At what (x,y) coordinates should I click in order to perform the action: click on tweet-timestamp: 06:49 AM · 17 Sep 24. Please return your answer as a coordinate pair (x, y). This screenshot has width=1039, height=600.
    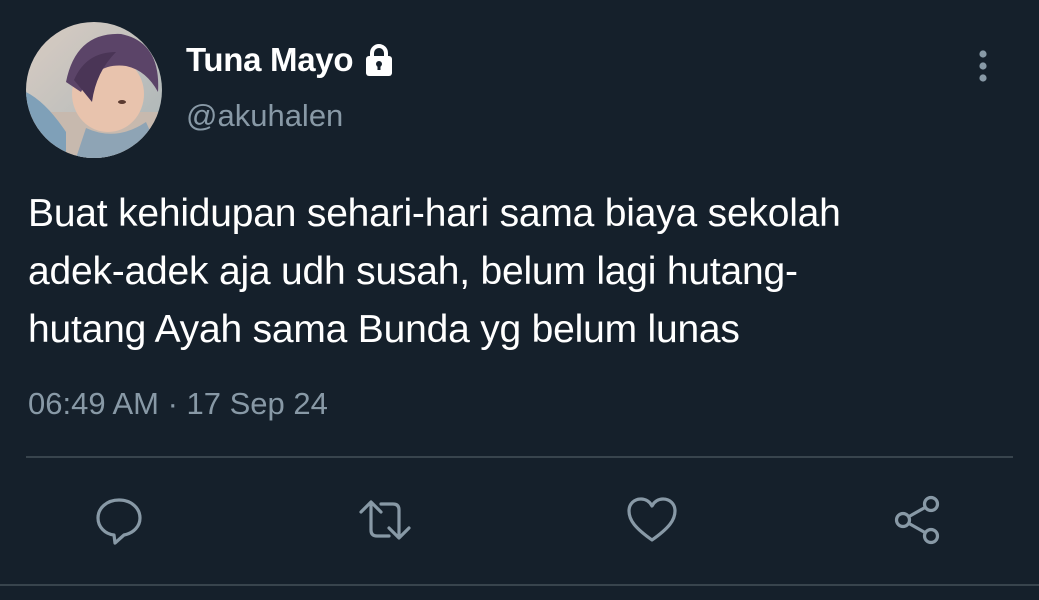
    Looking at the image, I should click on (178, 404).